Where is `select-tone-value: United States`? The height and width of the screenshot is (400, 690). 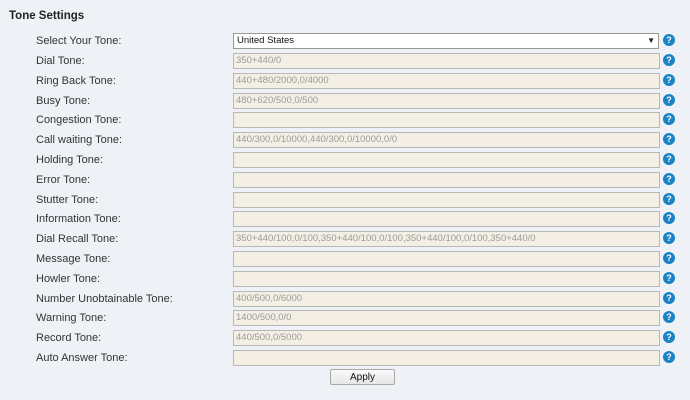 select-tone-value: United States is located at coordinates (266, 40).